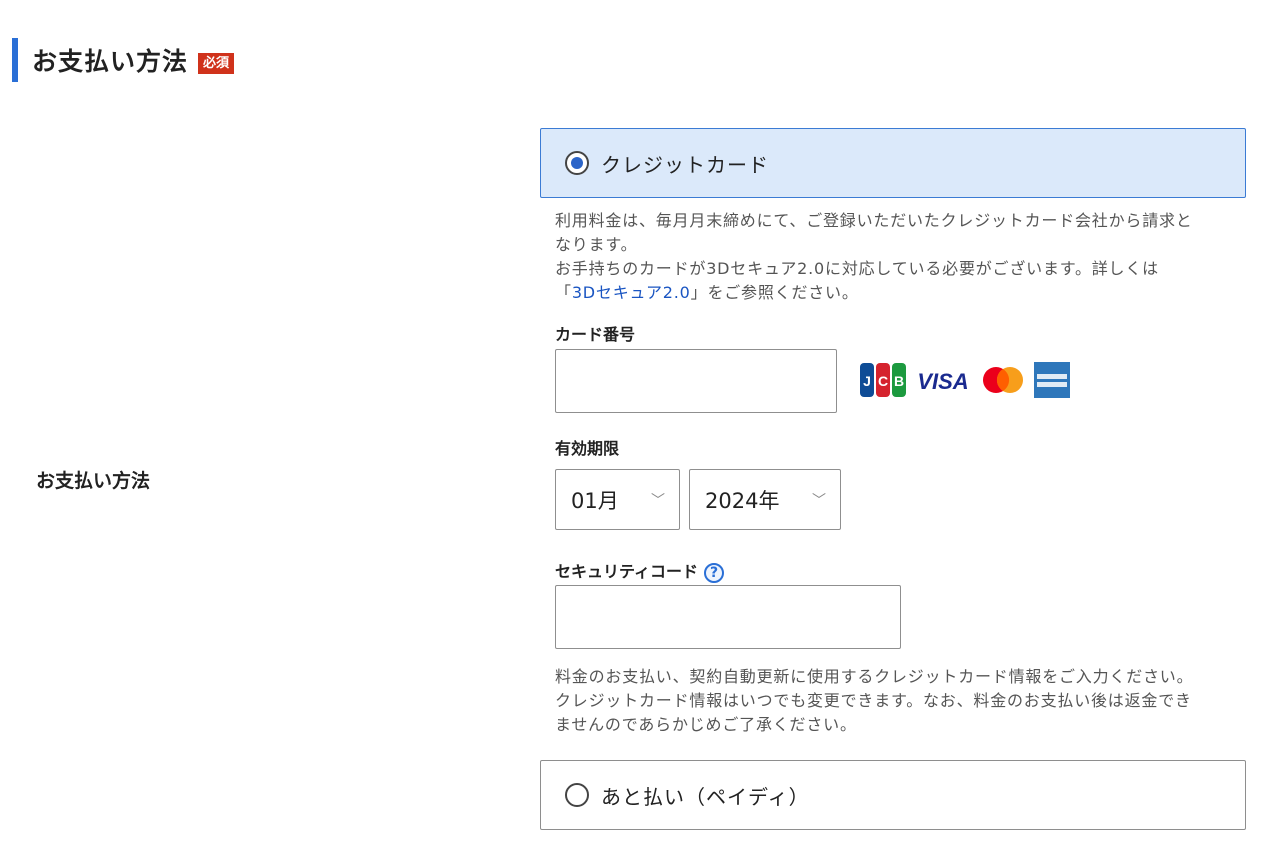 The height and width of the screenshot is (849, 1280). I want to click on description-line: 「3Dセキュア2.0」をご参照ください。, so click(905, 293).